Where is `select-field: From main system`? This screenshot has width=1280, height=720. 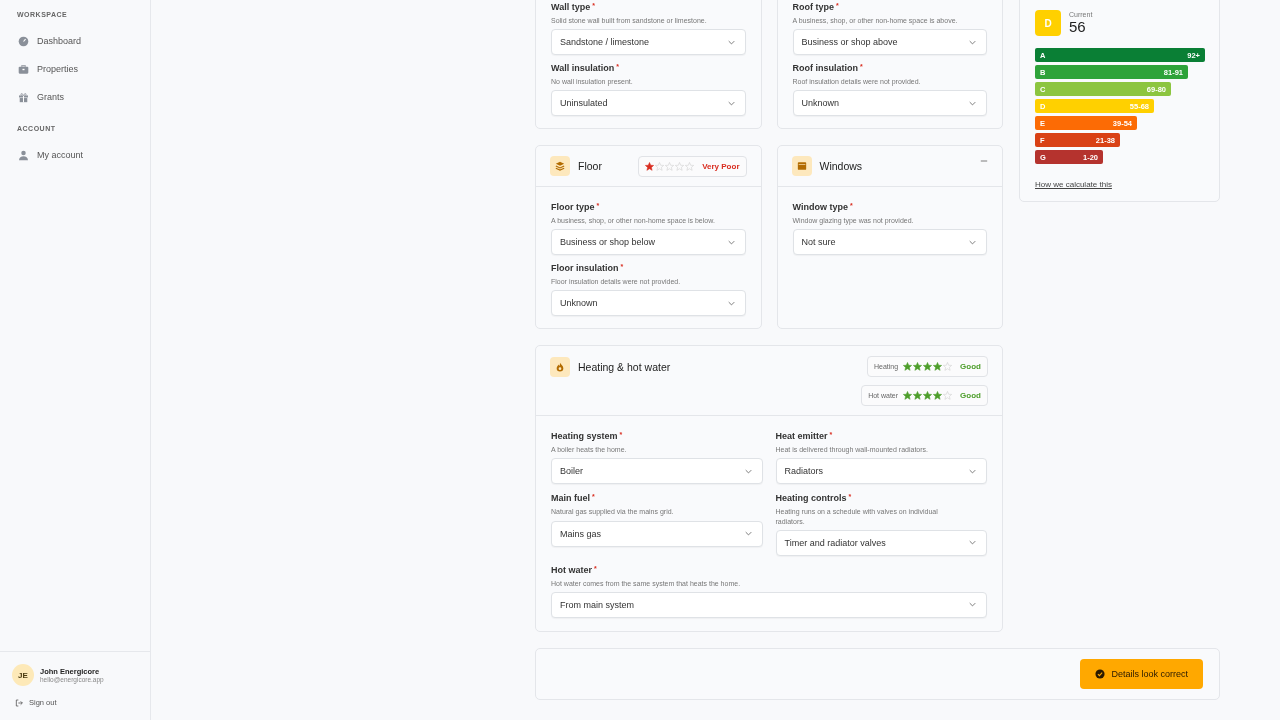 select-field: From main system is located at coordinates (769, 604).